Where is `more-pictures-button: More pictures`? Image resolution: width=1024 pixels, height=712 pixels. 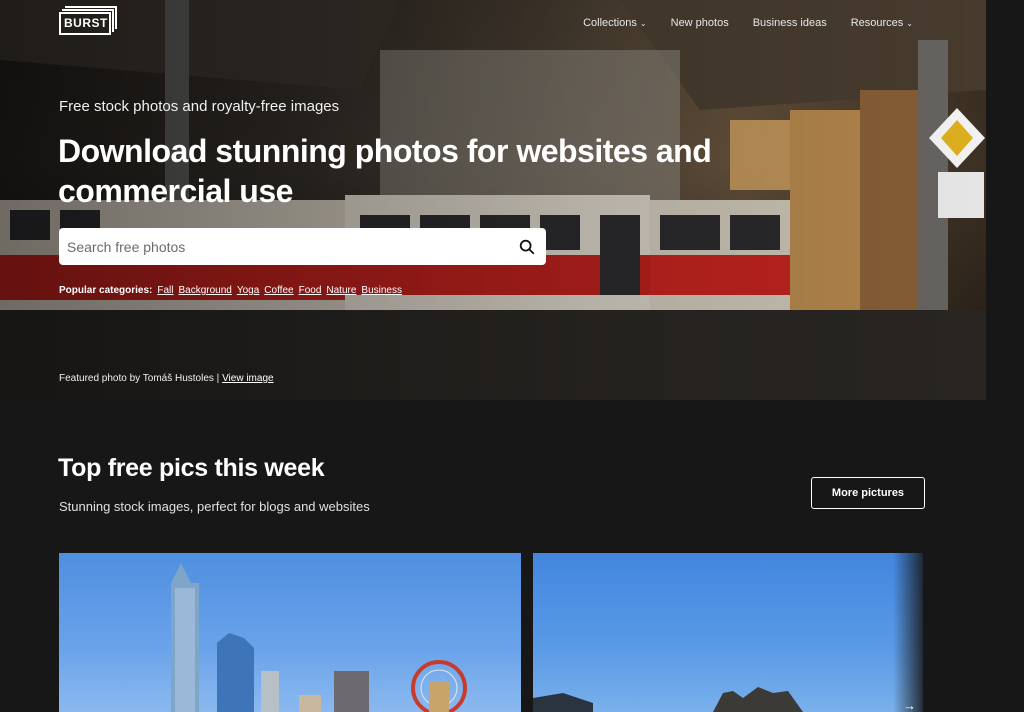
more-pictures-button: More pictures is located at coordinates (868, 493).